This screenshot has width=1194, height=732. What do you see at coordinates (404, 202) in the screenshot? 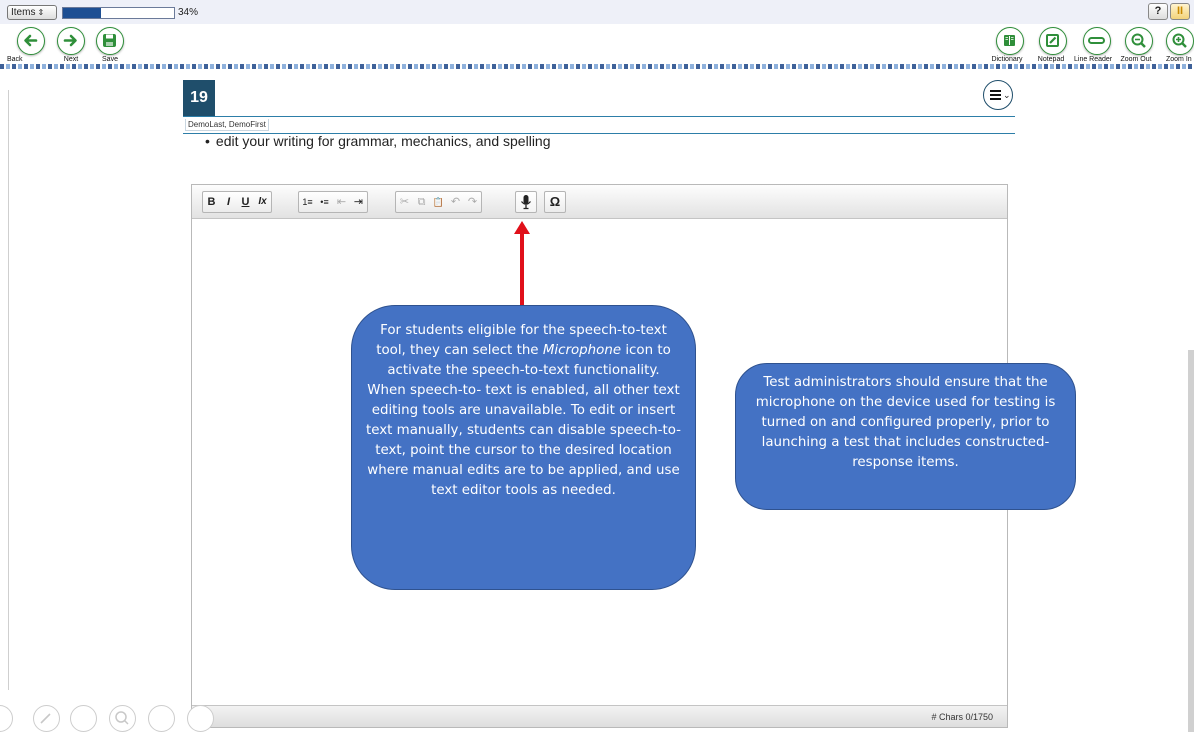
I see `cut-button: ✂` at bounding box center [404, 202].